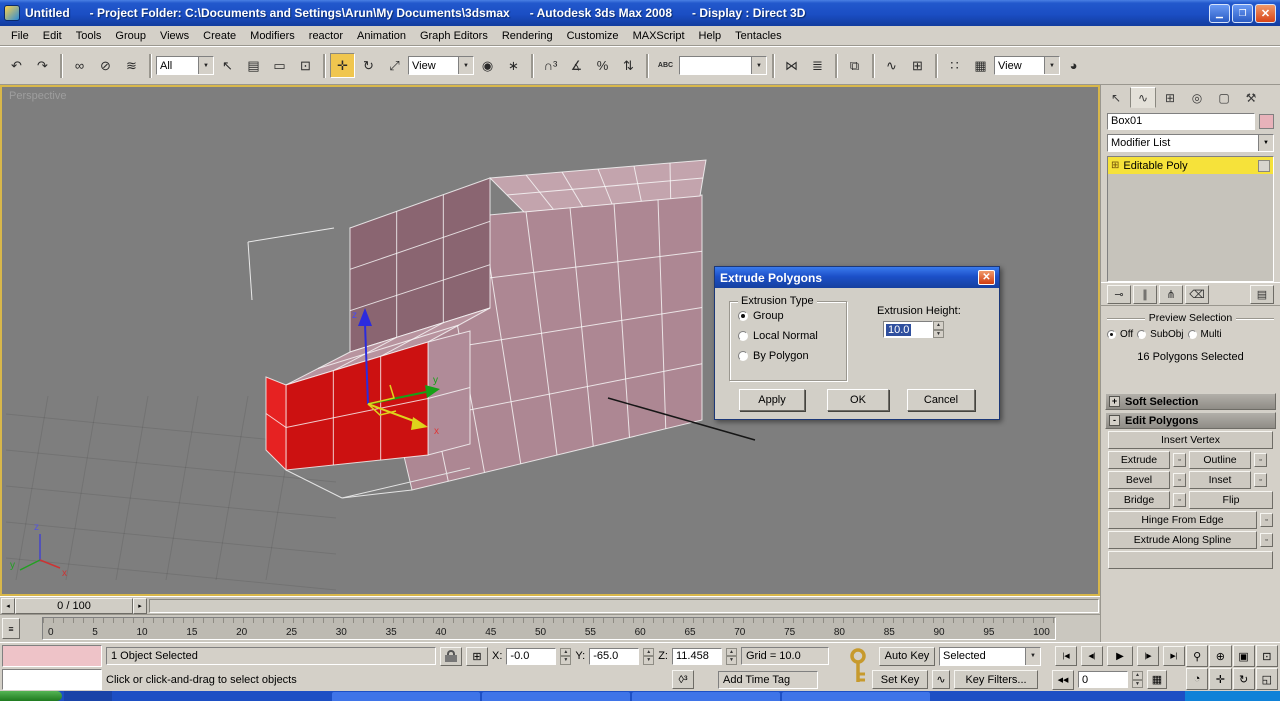  I want to click on zoom-button: ⚲, so click(1197, 656).